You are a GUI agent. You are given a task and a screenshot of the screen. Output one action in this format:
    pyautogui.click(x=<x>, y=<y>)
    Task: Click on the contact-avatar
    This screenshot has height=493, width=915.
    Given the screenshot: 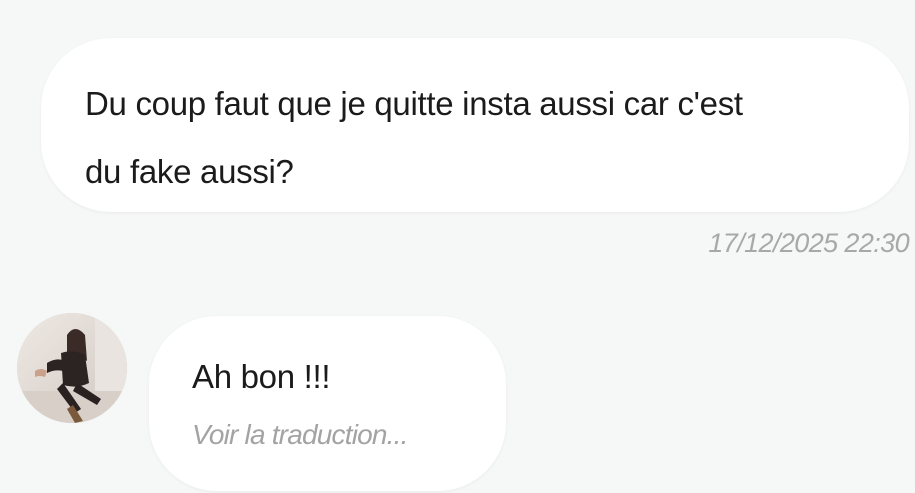 What is the action you would take?
    pyautogui.click(x=72, y=368)
    